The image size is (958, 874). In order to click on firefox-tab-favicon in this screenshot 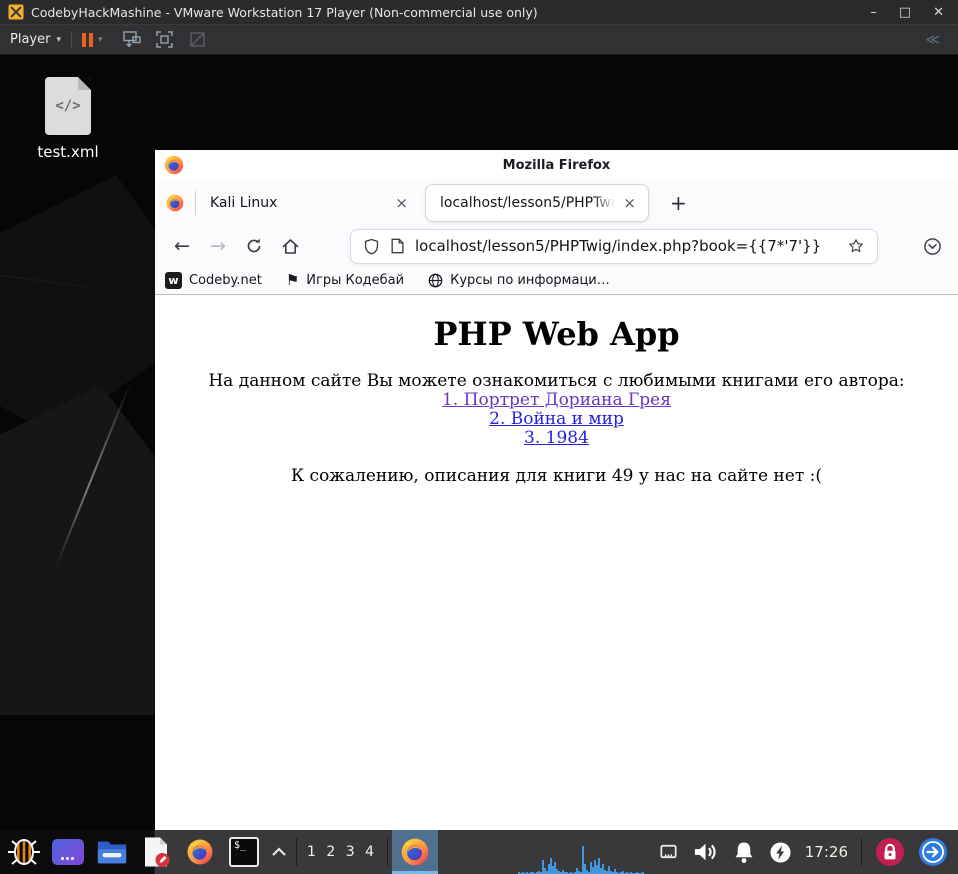, I will do `click(175, 203)`.